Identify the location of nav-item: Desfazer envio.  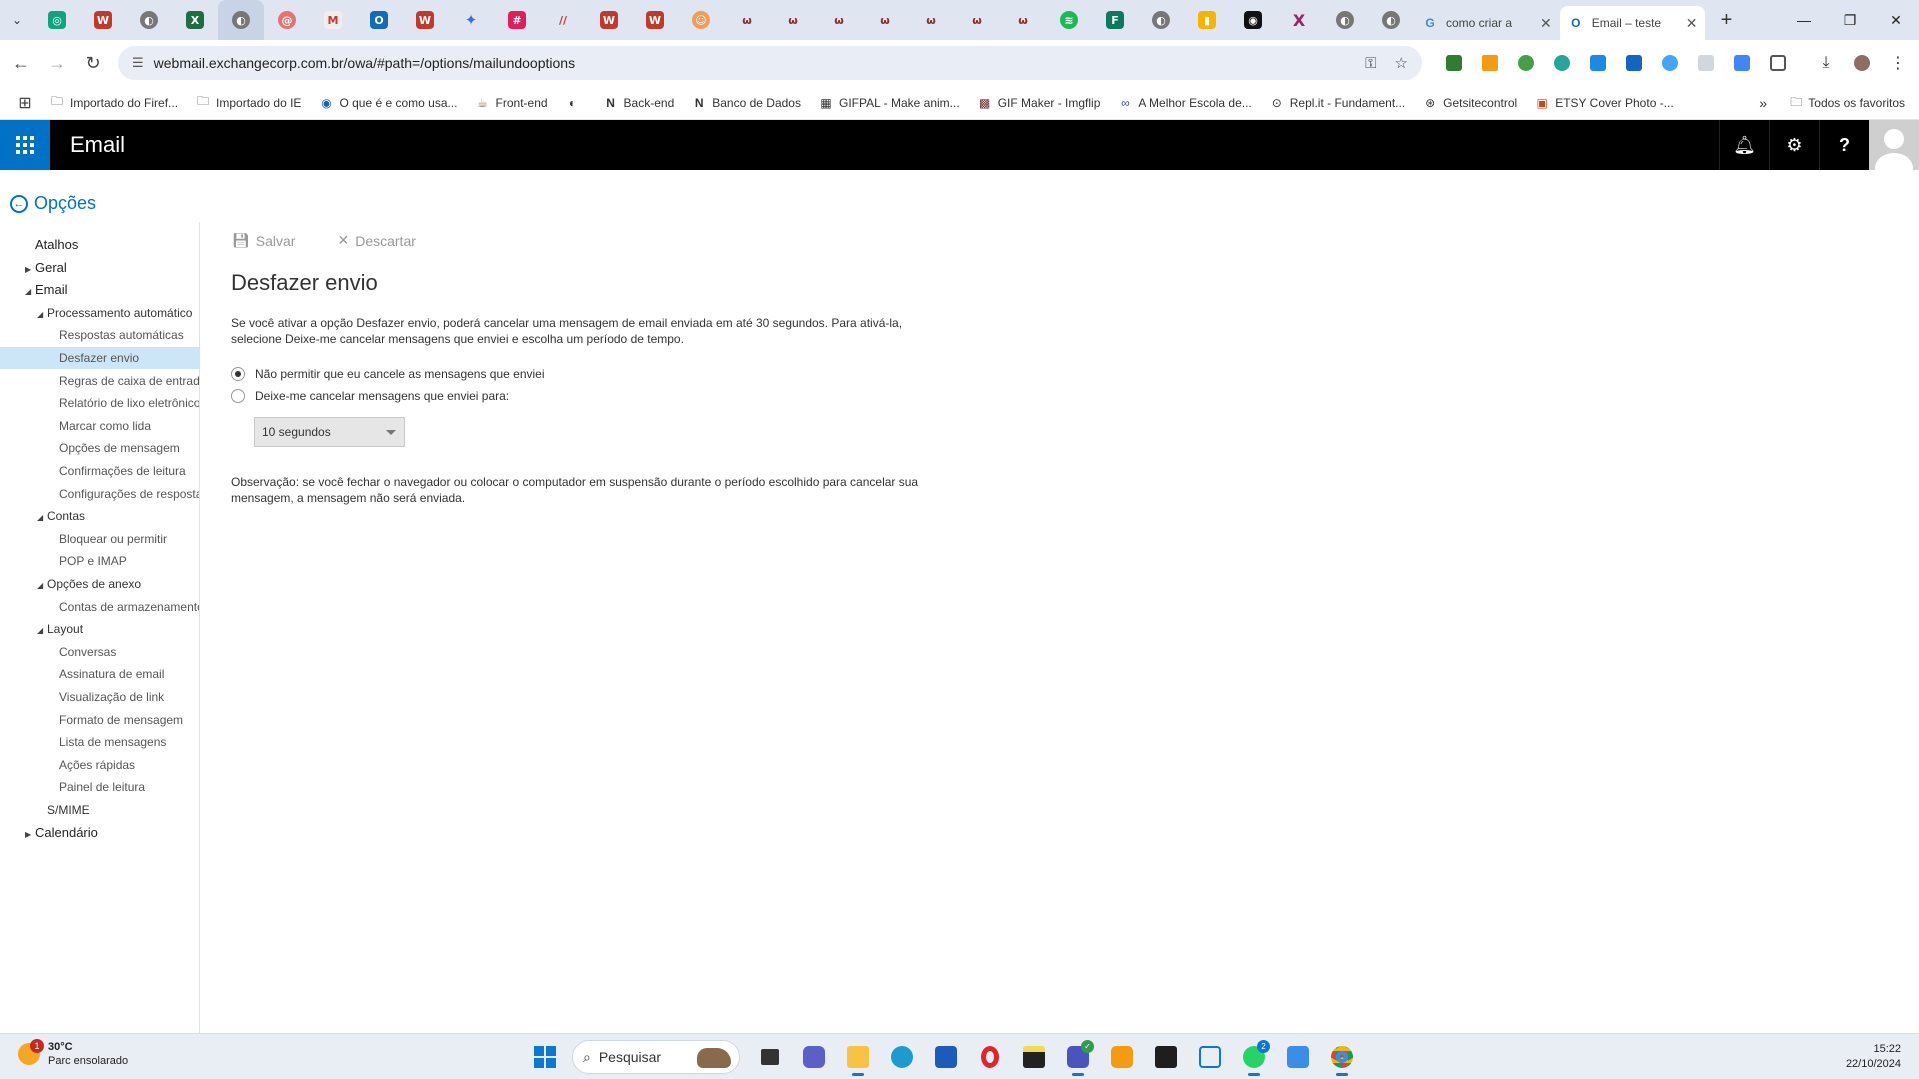
(99, 358).